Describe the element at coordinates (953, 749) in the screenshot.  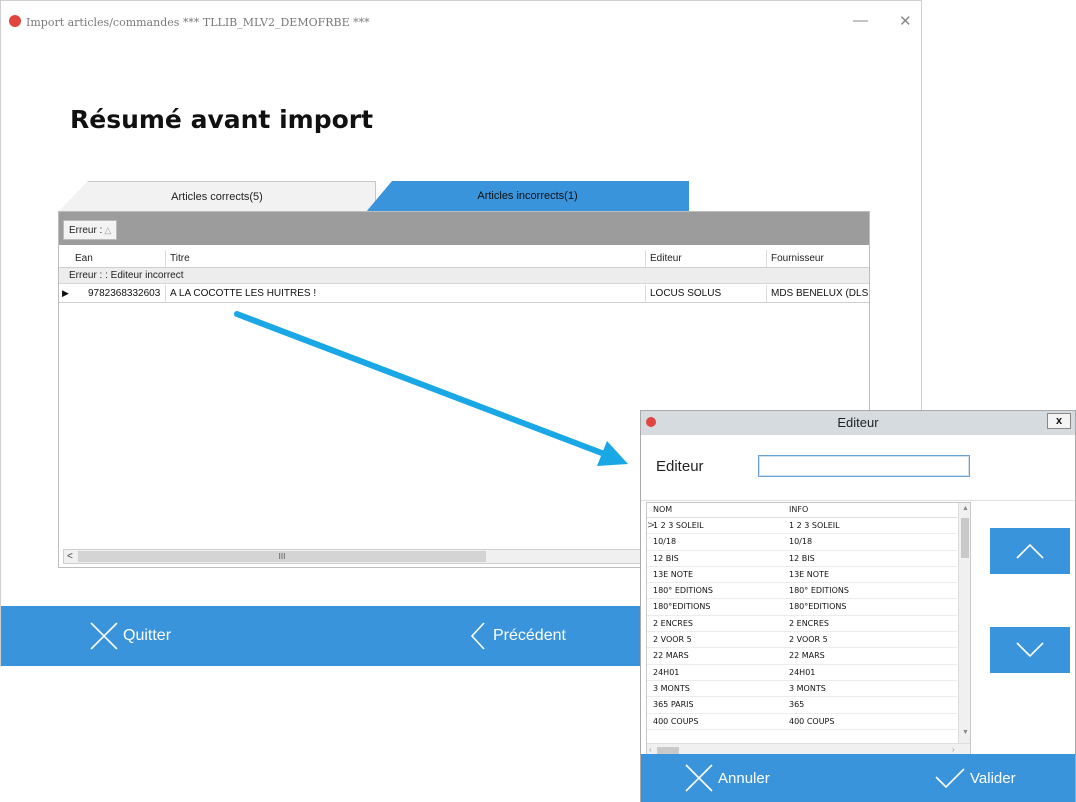
I see `scroll-right-arrow-icon: ›` at that location.